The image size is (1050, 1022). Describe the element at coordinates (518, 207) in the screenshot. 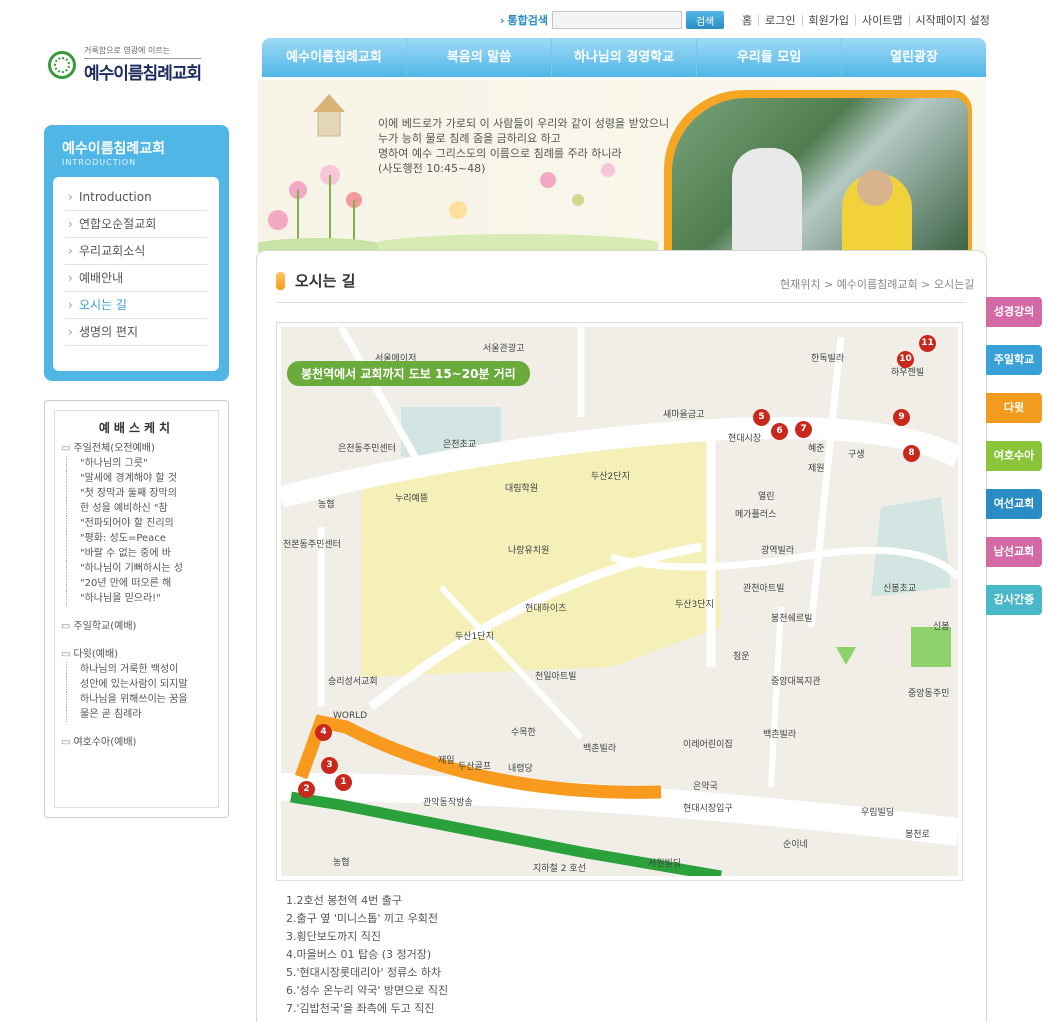

I see `balloons-illustration` at that location.